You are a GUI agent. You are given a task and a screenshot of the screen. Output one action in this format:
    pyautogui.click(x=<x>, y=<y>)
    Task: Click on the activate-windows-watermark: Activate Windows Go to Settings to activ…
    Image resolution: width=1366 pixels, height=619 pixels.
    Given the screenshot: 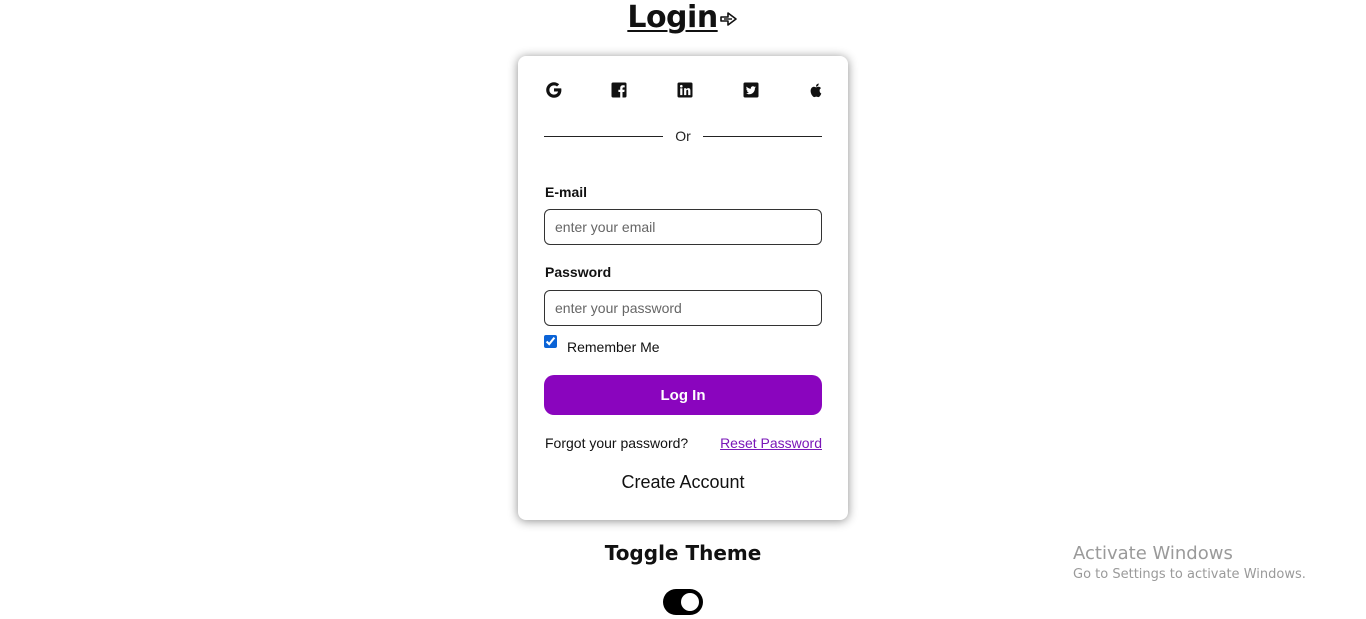 What is the action you would take?
    pyautogui.click(x=1189, y=563)
    